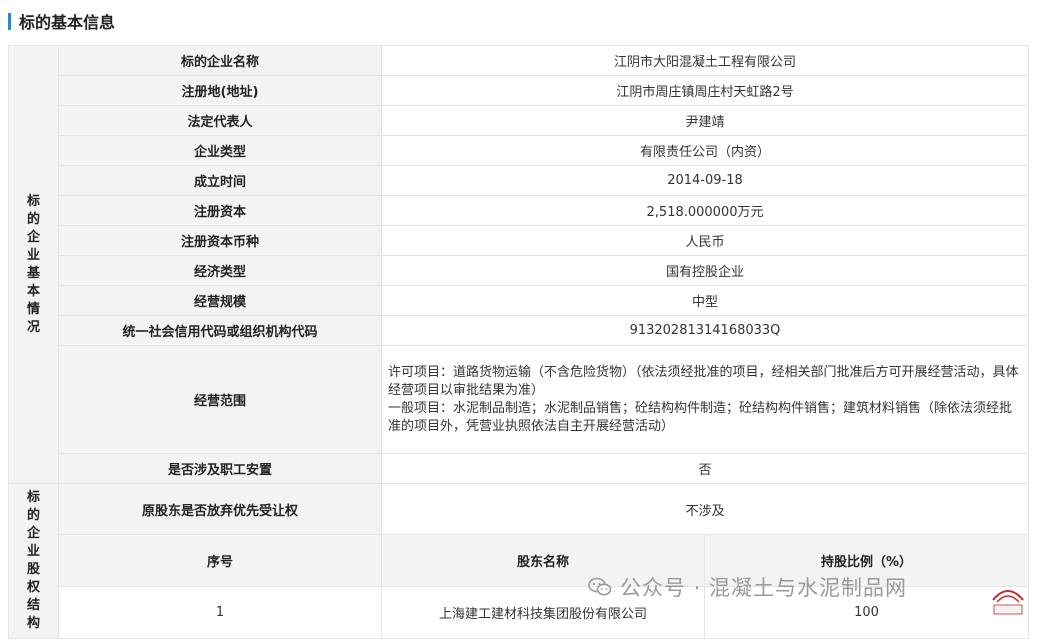 The width and height of the screenshot is (1039, 639). Describe the element at coordinates (220, 330) in the screenshot. I see `label-credit-code: 统一社会信用代码或组织机构代码` at that location.